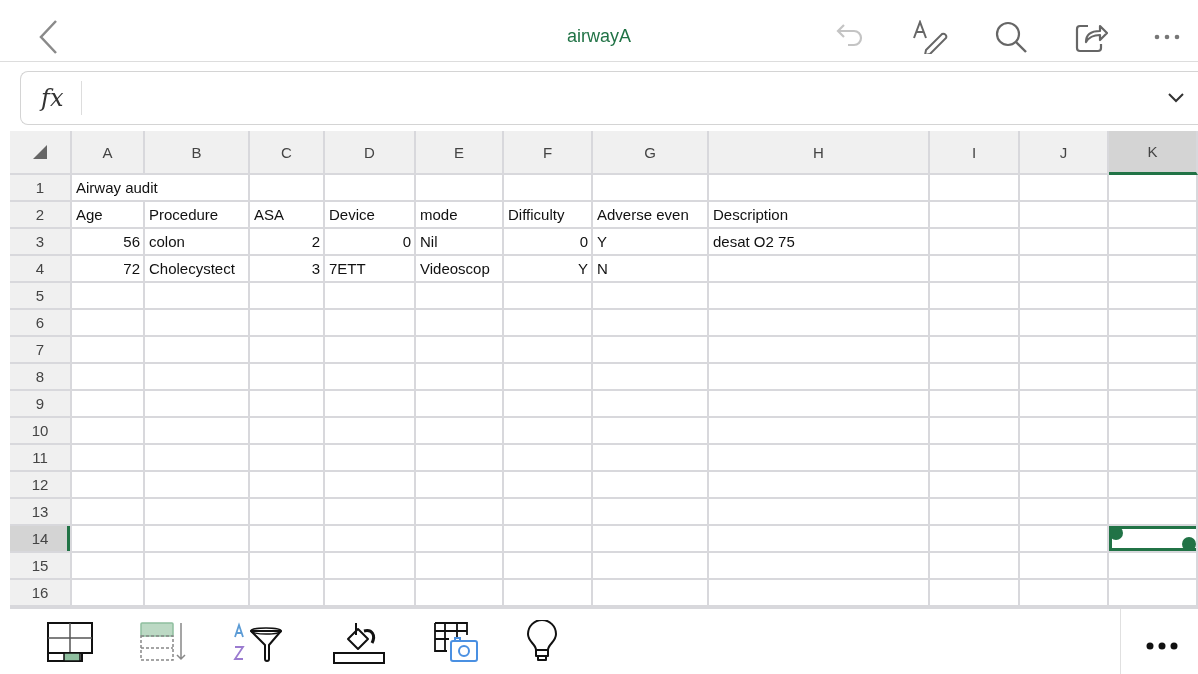  What do you see at coordinates (1064, 153) in the screenshot?
I see `column-header: J` at bounding box center [1064, 153].